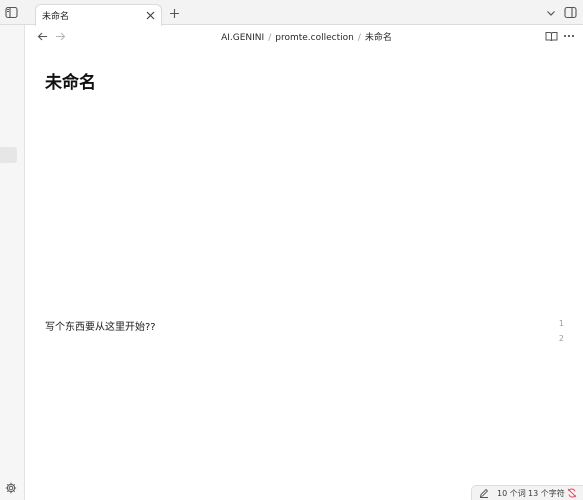 The height and width of the screenshot is (500, 583). What do you see at coordinates (98, 15) in the screenshot?
I see `tab-active: 未命名` at bounding box center [98, 15].